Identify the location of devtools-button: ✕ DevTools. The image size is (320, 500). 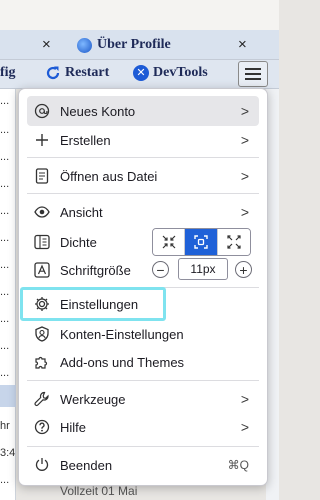
(170, 73).